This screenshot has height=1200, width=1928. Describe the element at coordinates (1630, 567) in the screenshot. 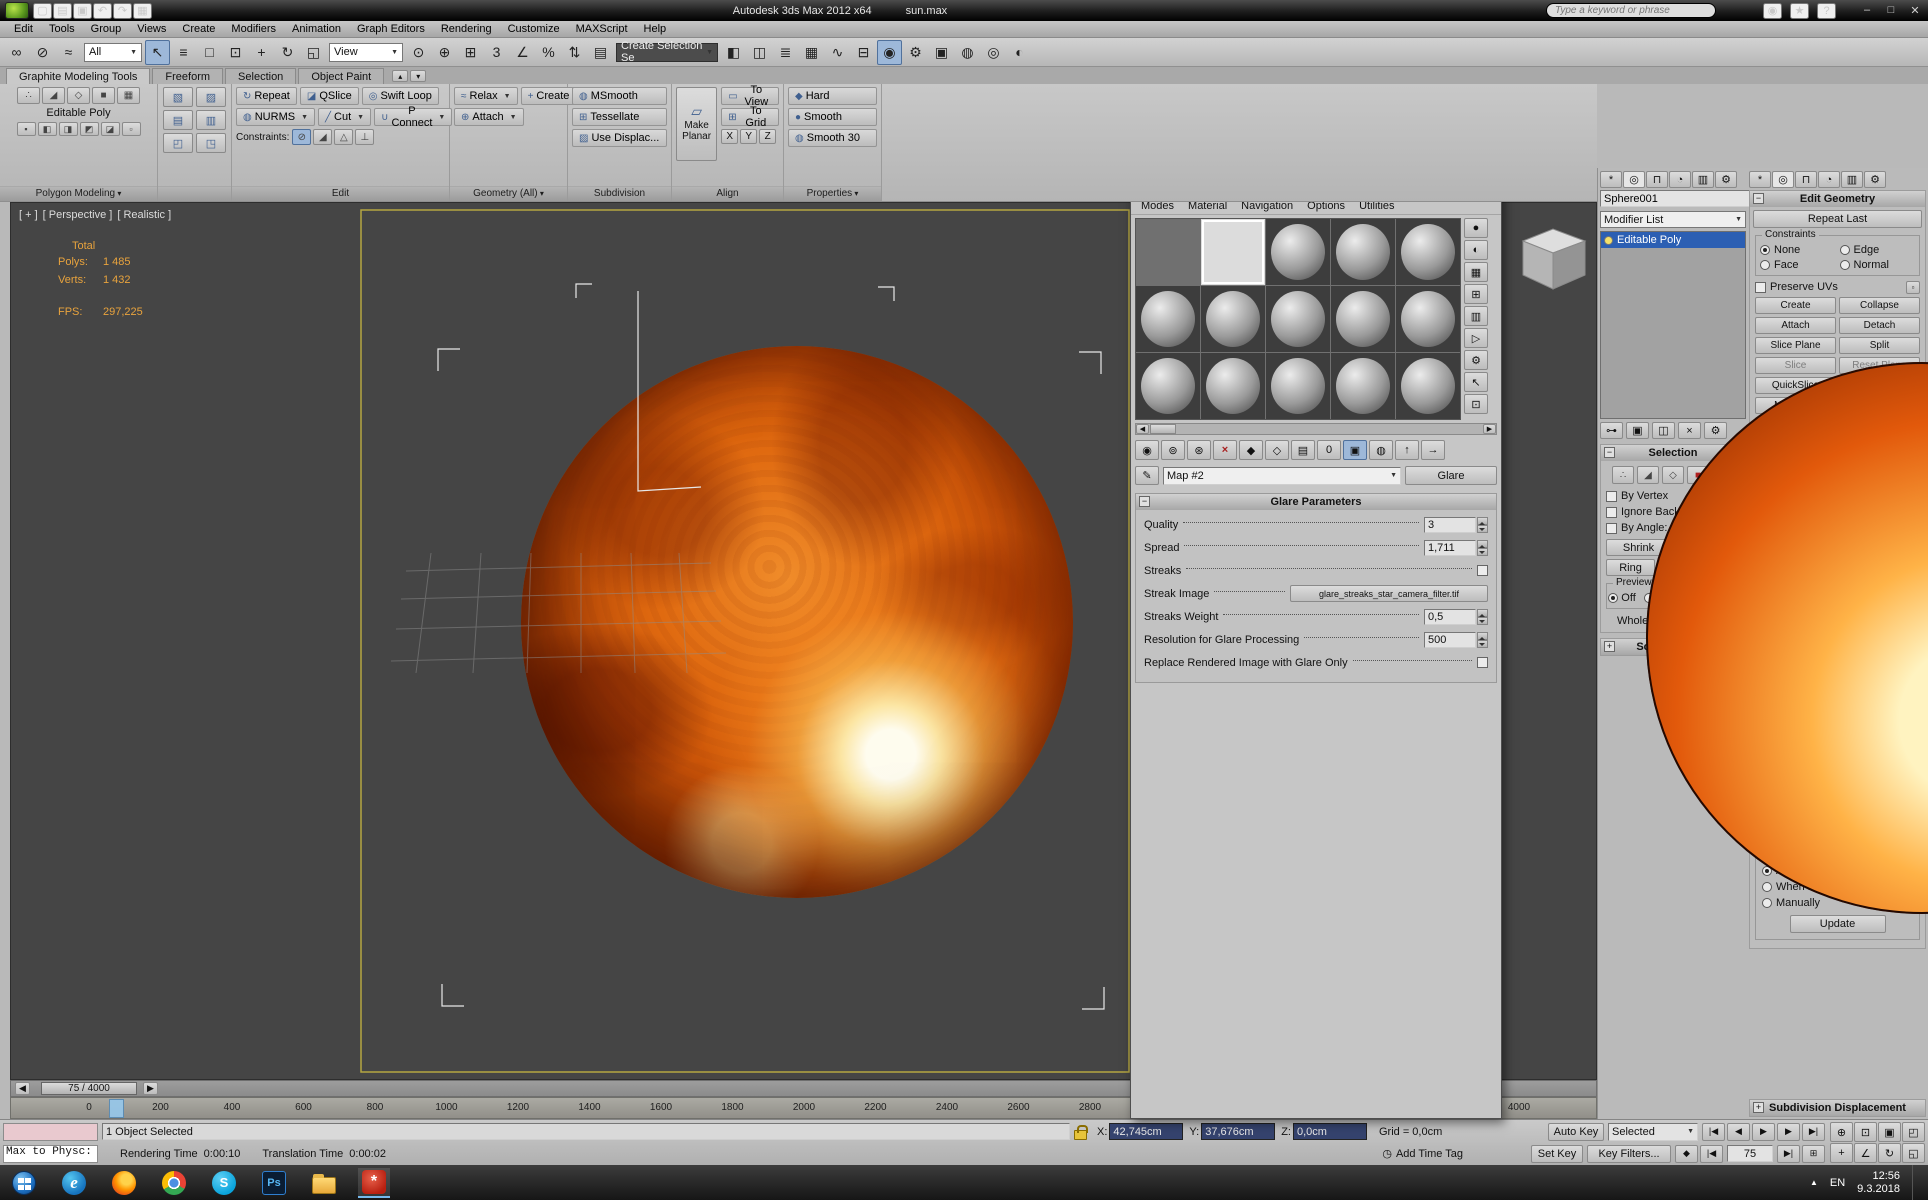

I see `ring-button: Ring` at that location.